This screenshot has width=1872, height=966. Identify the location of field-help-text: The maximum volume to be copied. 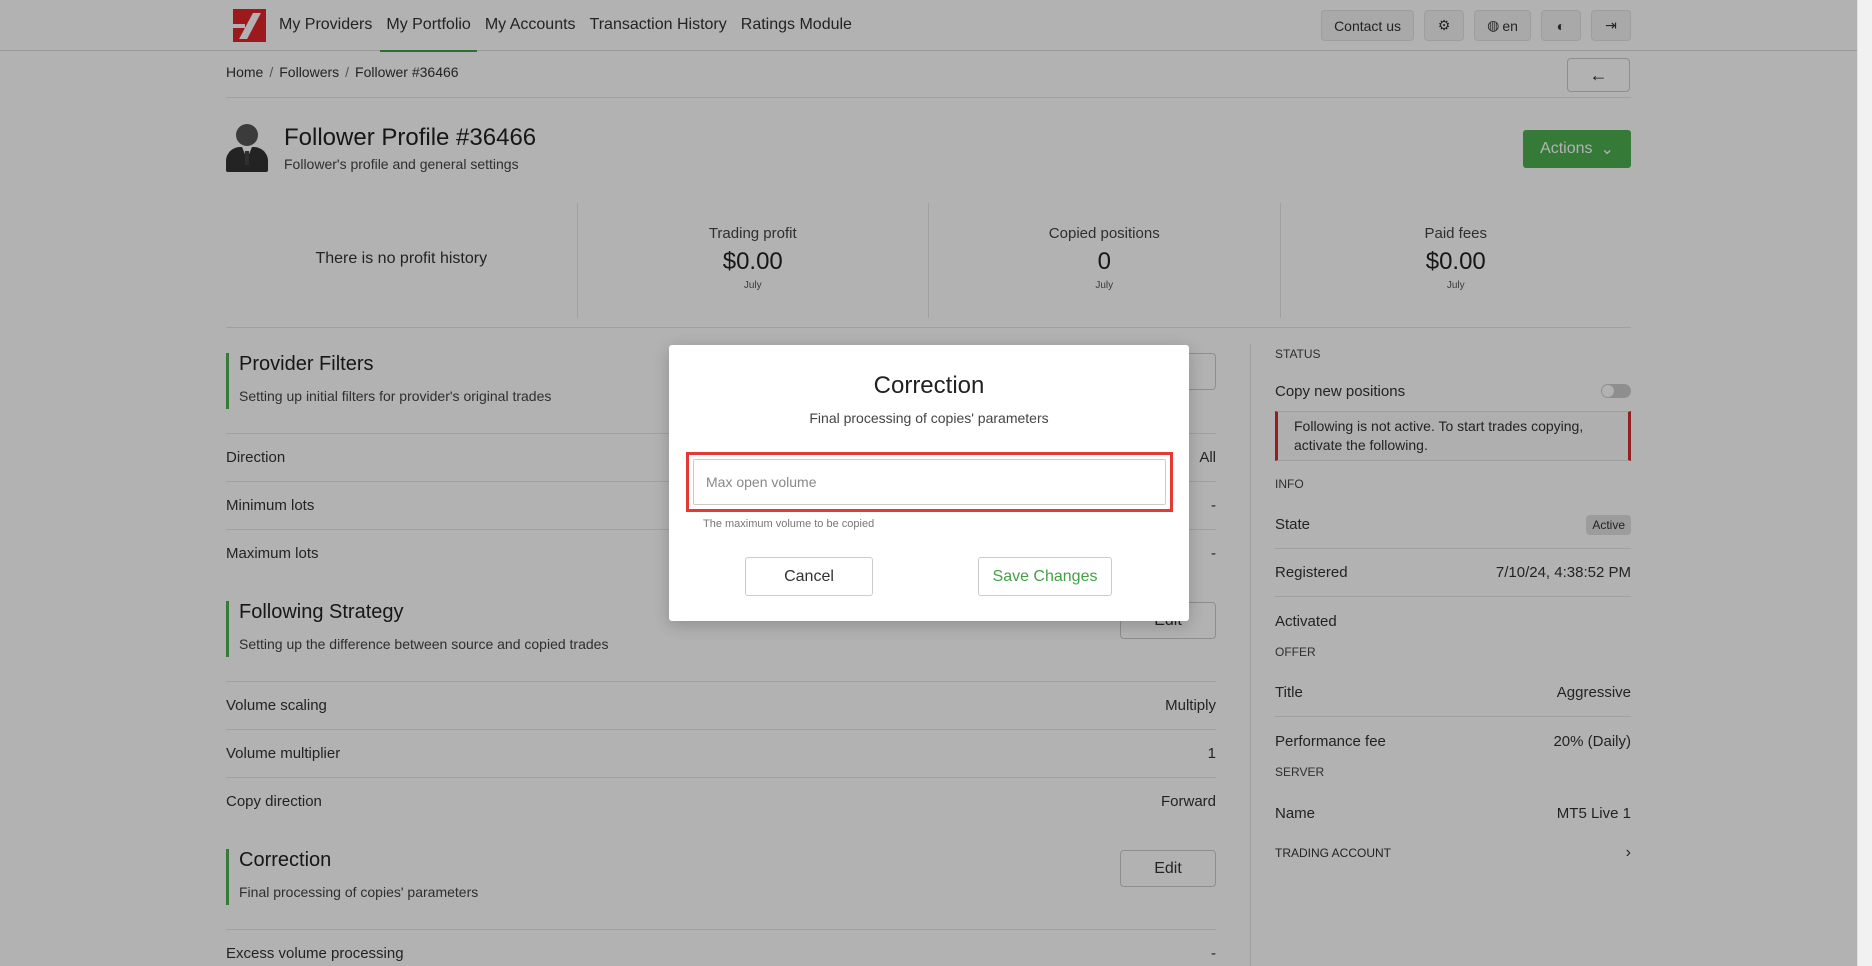
(789, 524).